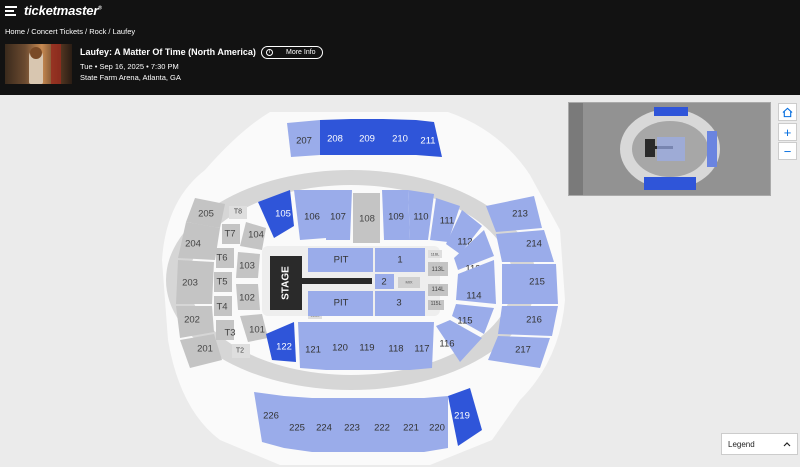  I want to click on mini-map, so click(669, 149).